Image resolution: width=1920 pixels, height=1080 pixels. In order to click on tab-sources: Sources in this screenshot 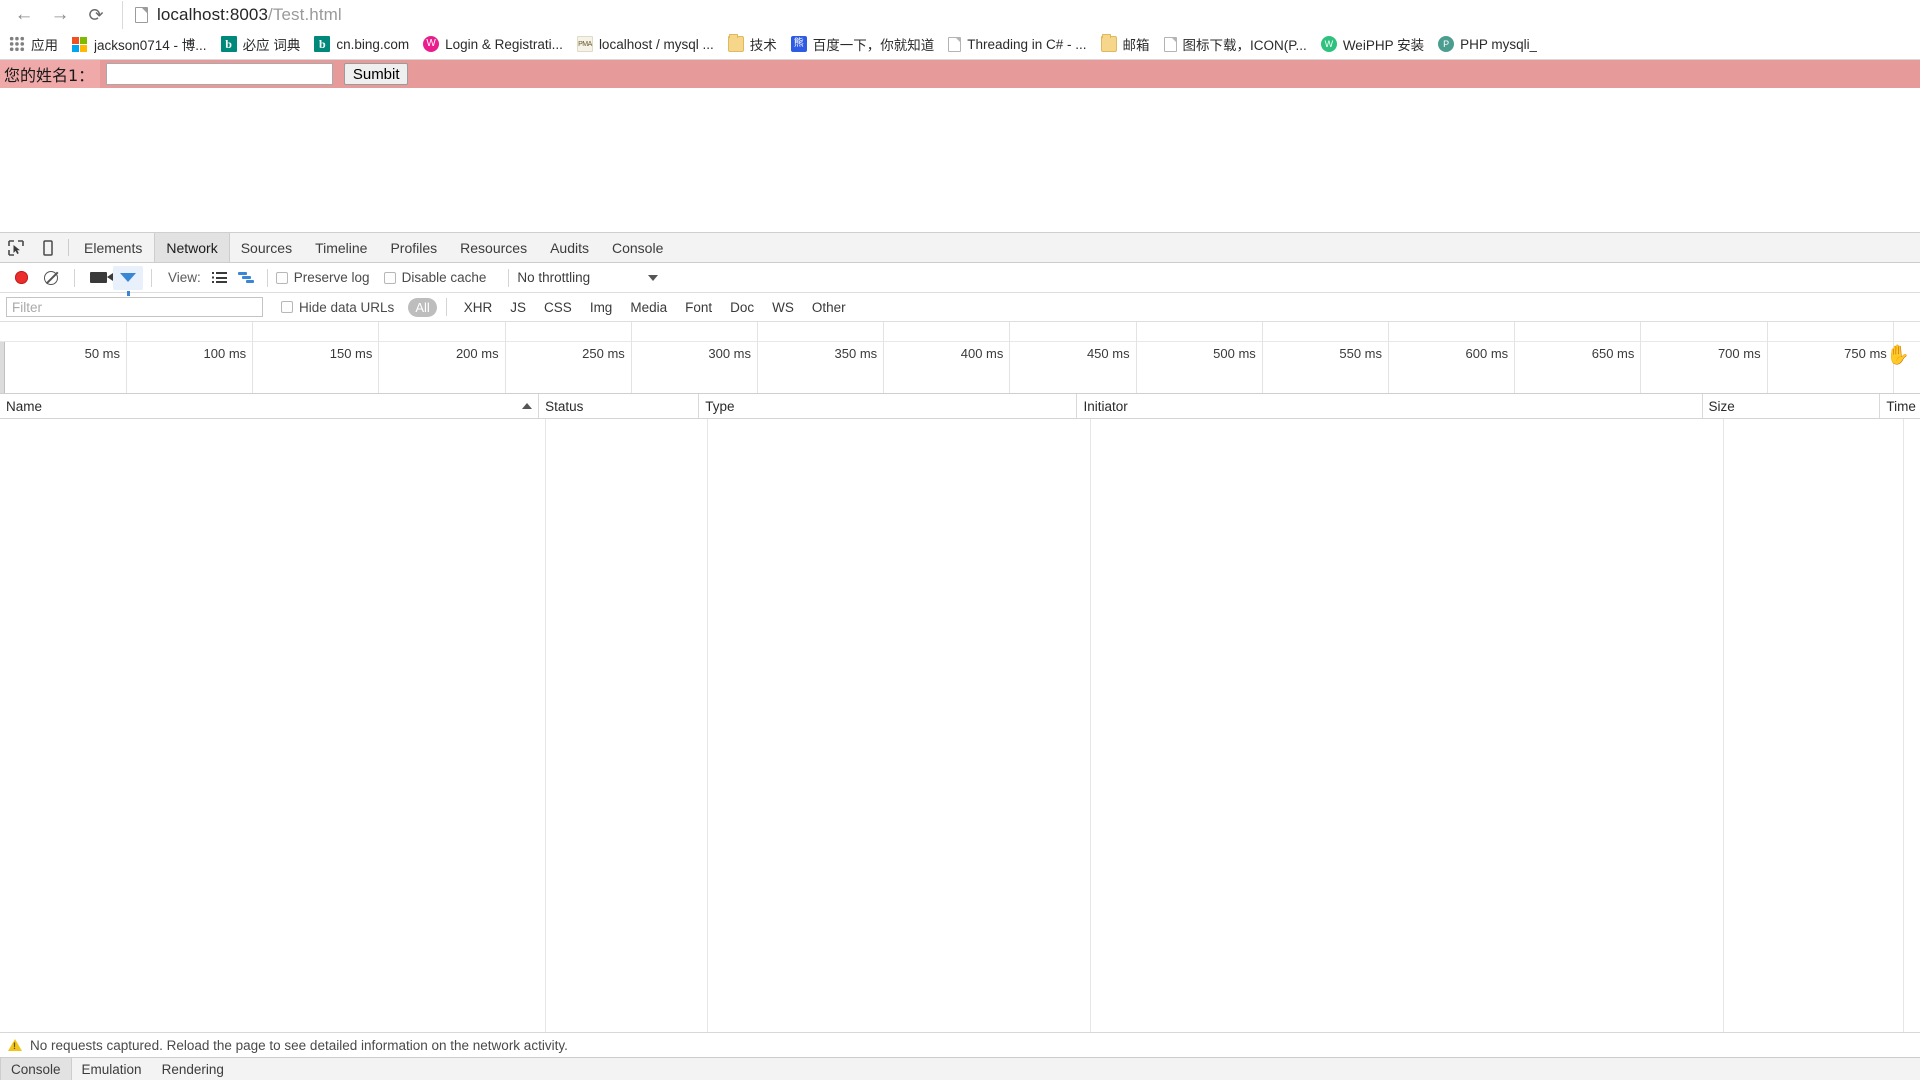, I will do `click(267, 247)`.